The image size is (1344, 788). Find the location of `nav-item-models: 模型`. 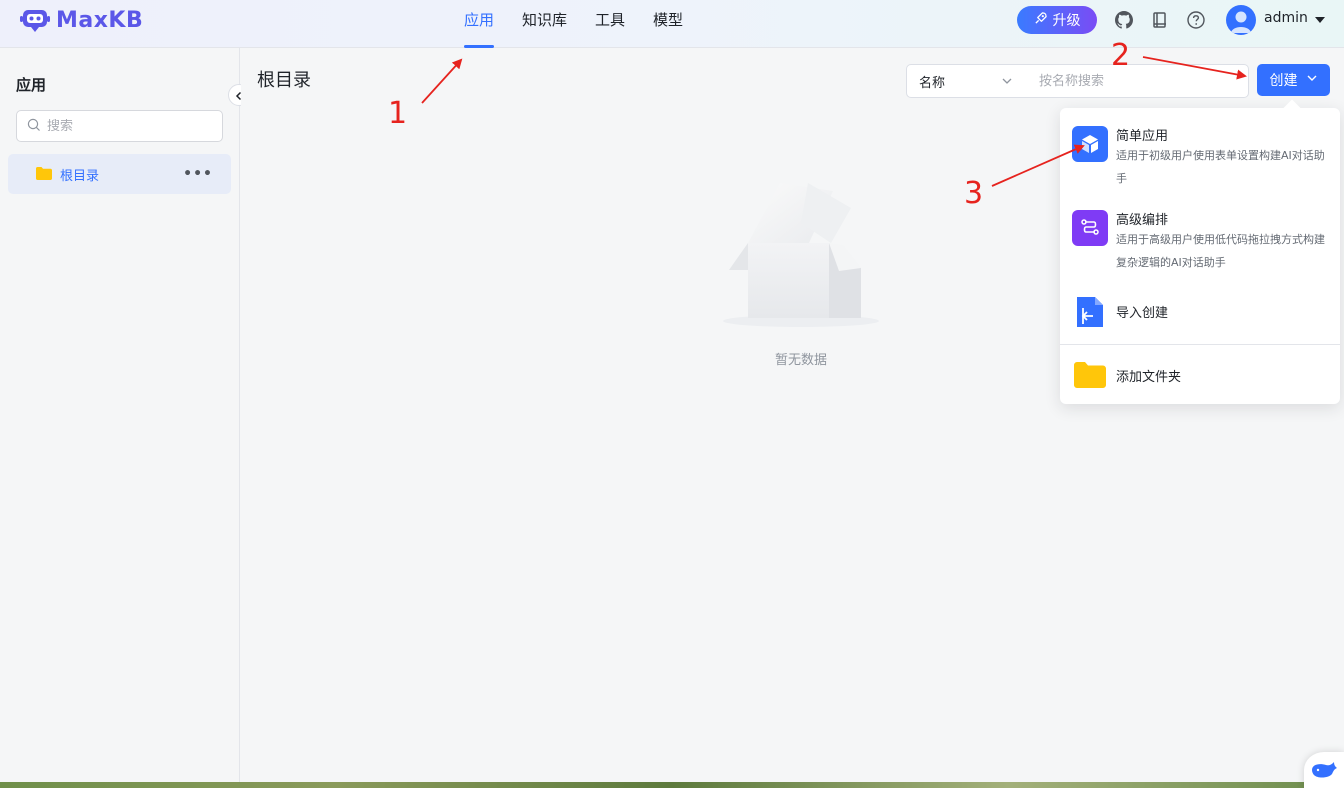

nav-item-models: 模型 is located at coordinates (668, 24).